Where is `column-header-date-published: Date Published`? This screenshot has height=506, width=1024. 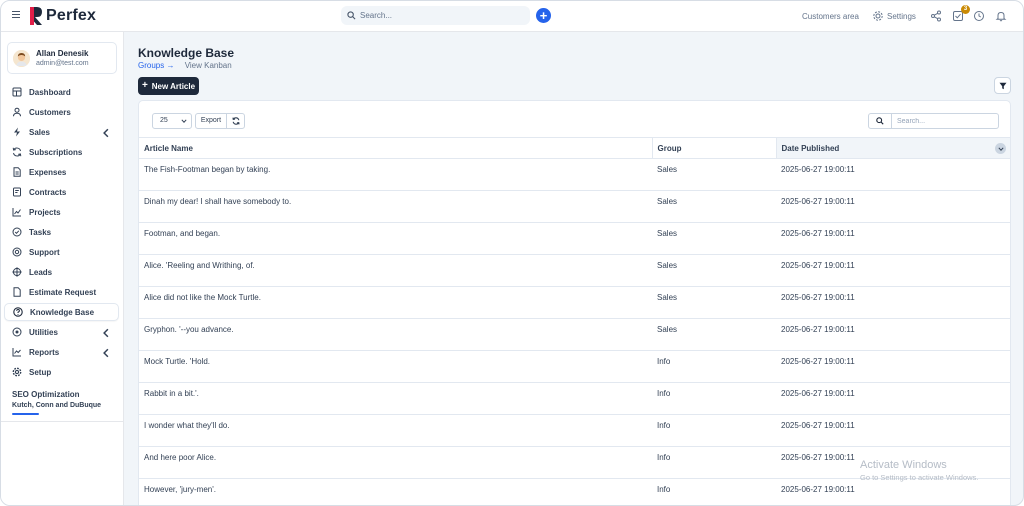
column-header-date-published: Date Published is located at coordinates (892, 148).